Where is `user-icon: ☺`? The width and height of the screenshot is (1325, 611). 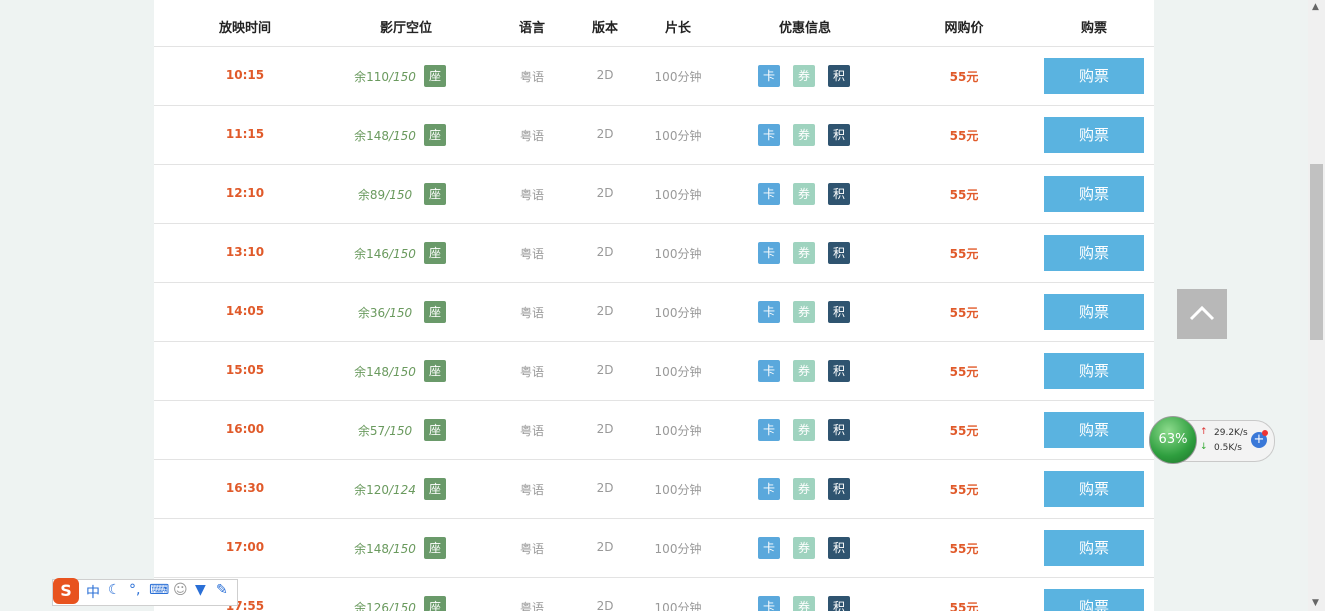
user-icon: ☺ is located at coordinates (180, 590).